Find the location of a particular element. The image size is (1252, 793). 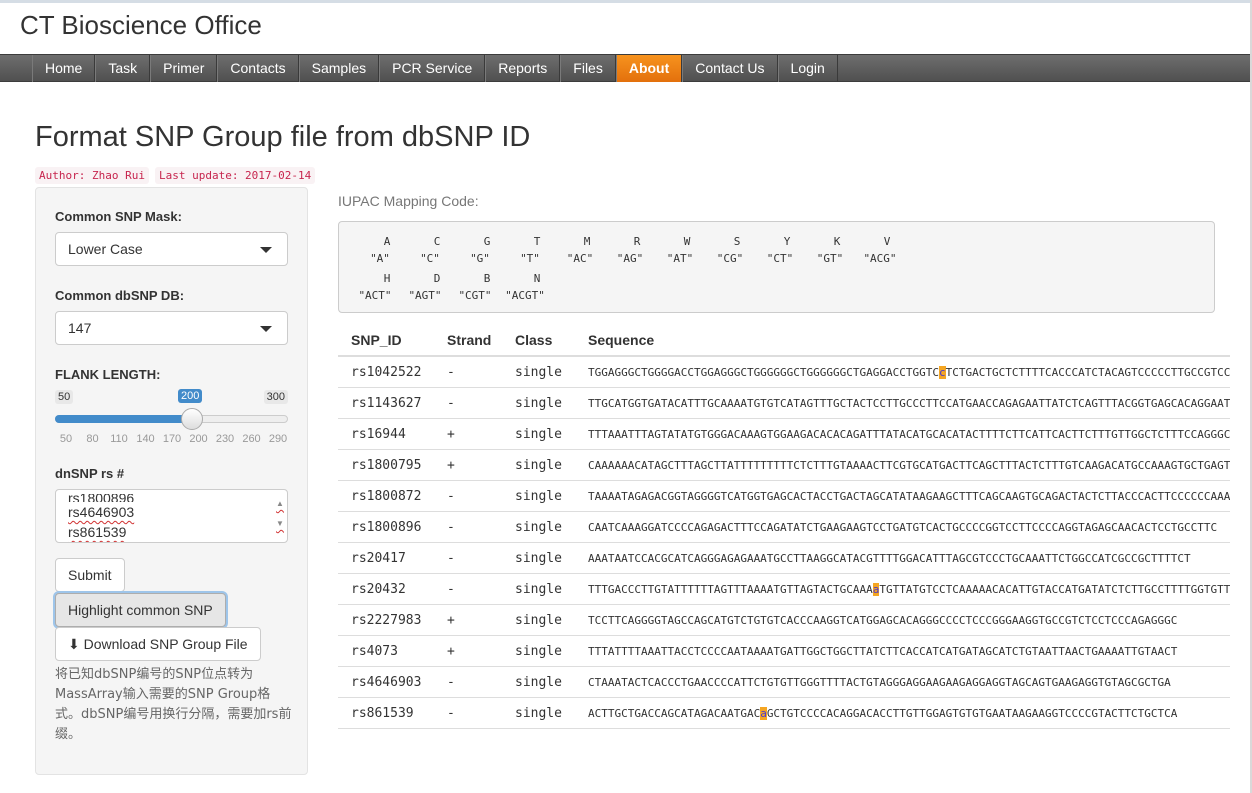

nav-contacts: Contacts is located at coordinates (258, 68).